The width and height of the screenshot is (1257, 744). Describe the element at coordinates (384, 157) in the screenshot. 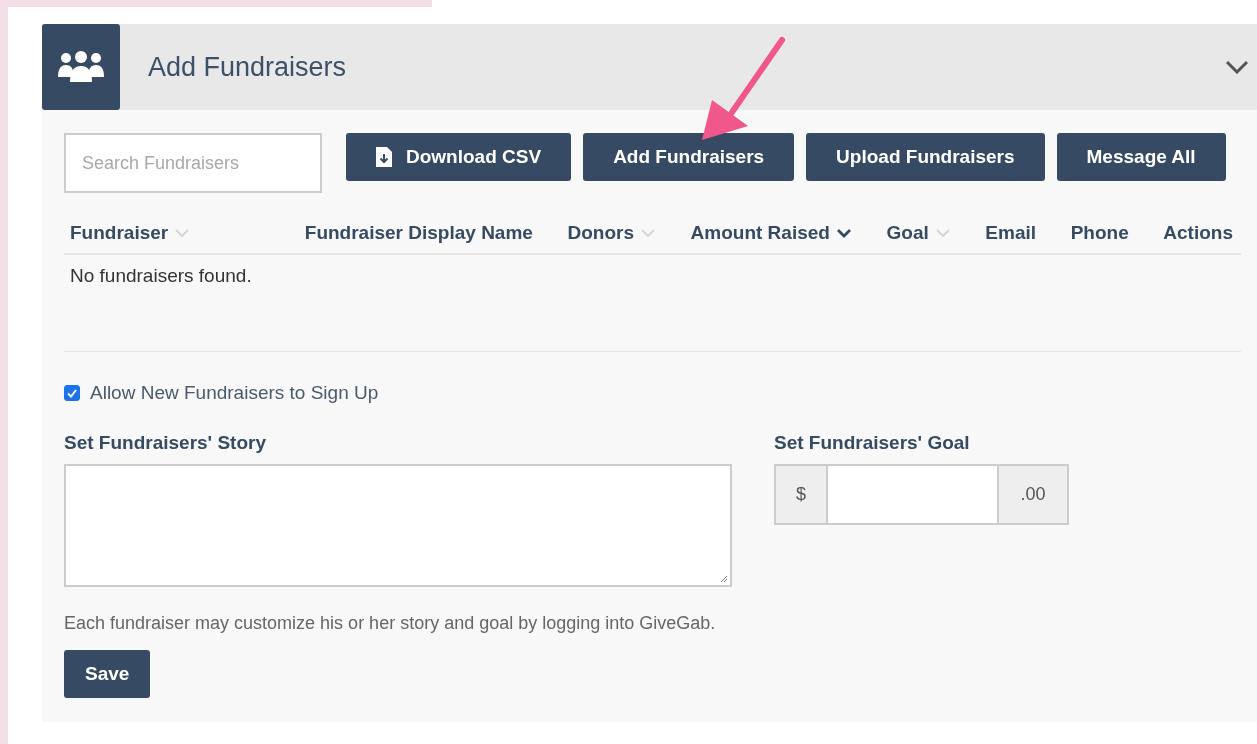

I see `file-download-icon` at that location.